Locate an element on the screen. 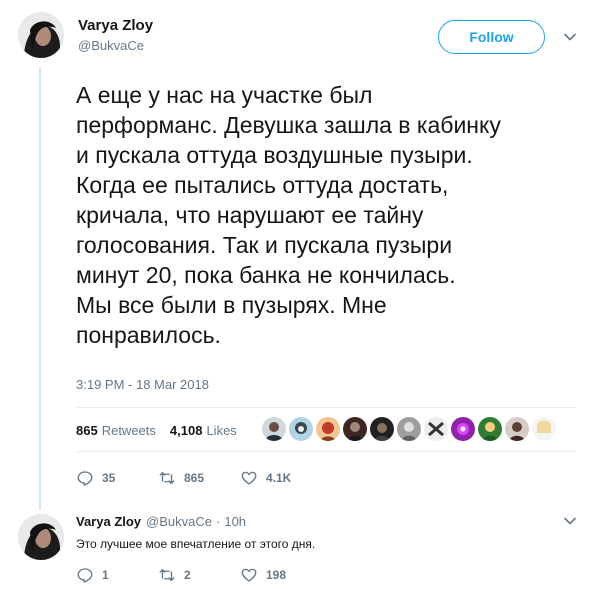  reply-actions: 1 2 198 is located at coordinates (199, 575).